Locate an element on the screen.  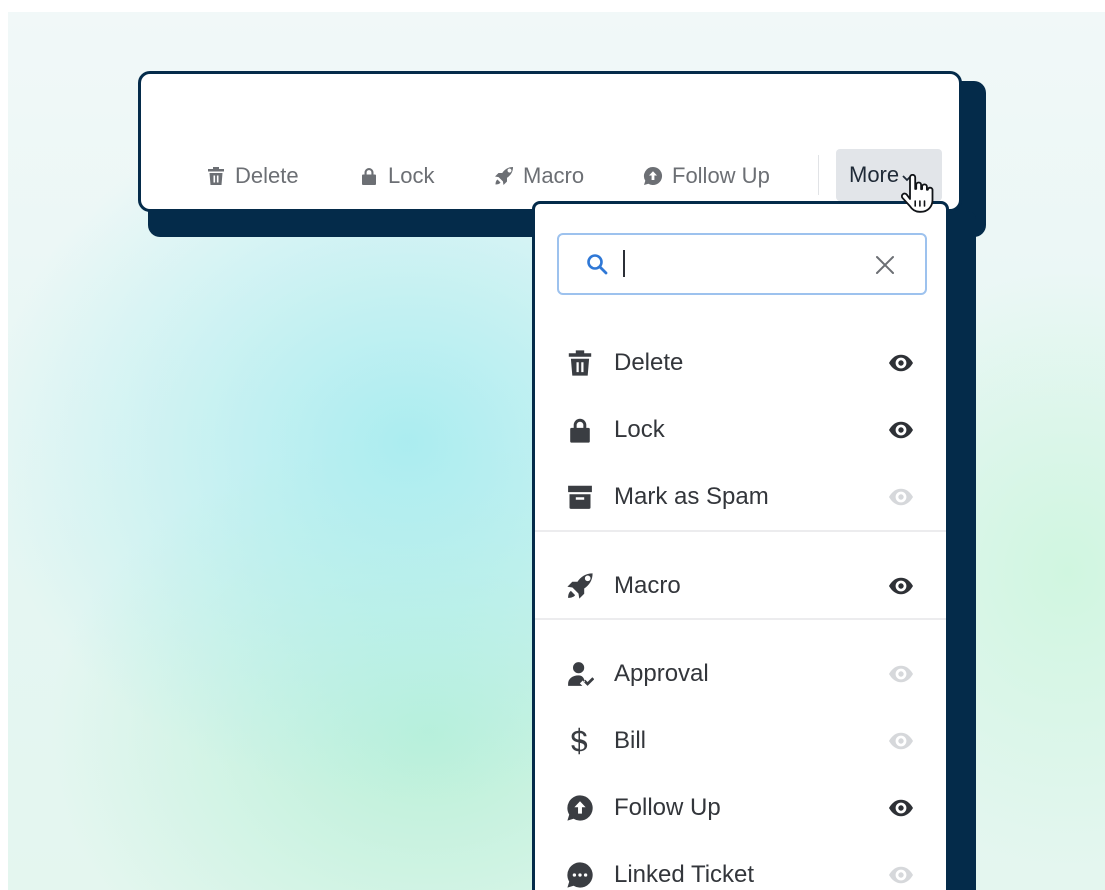
toolbar-follow-up-label: Follow Up is located at coordinates (721, 175).